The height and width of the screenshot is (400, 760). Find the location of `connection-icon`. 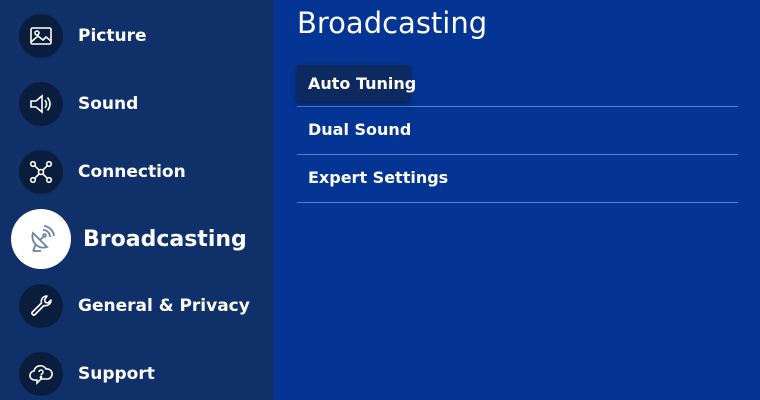

connection-icon is located at coordinates (41, 172).